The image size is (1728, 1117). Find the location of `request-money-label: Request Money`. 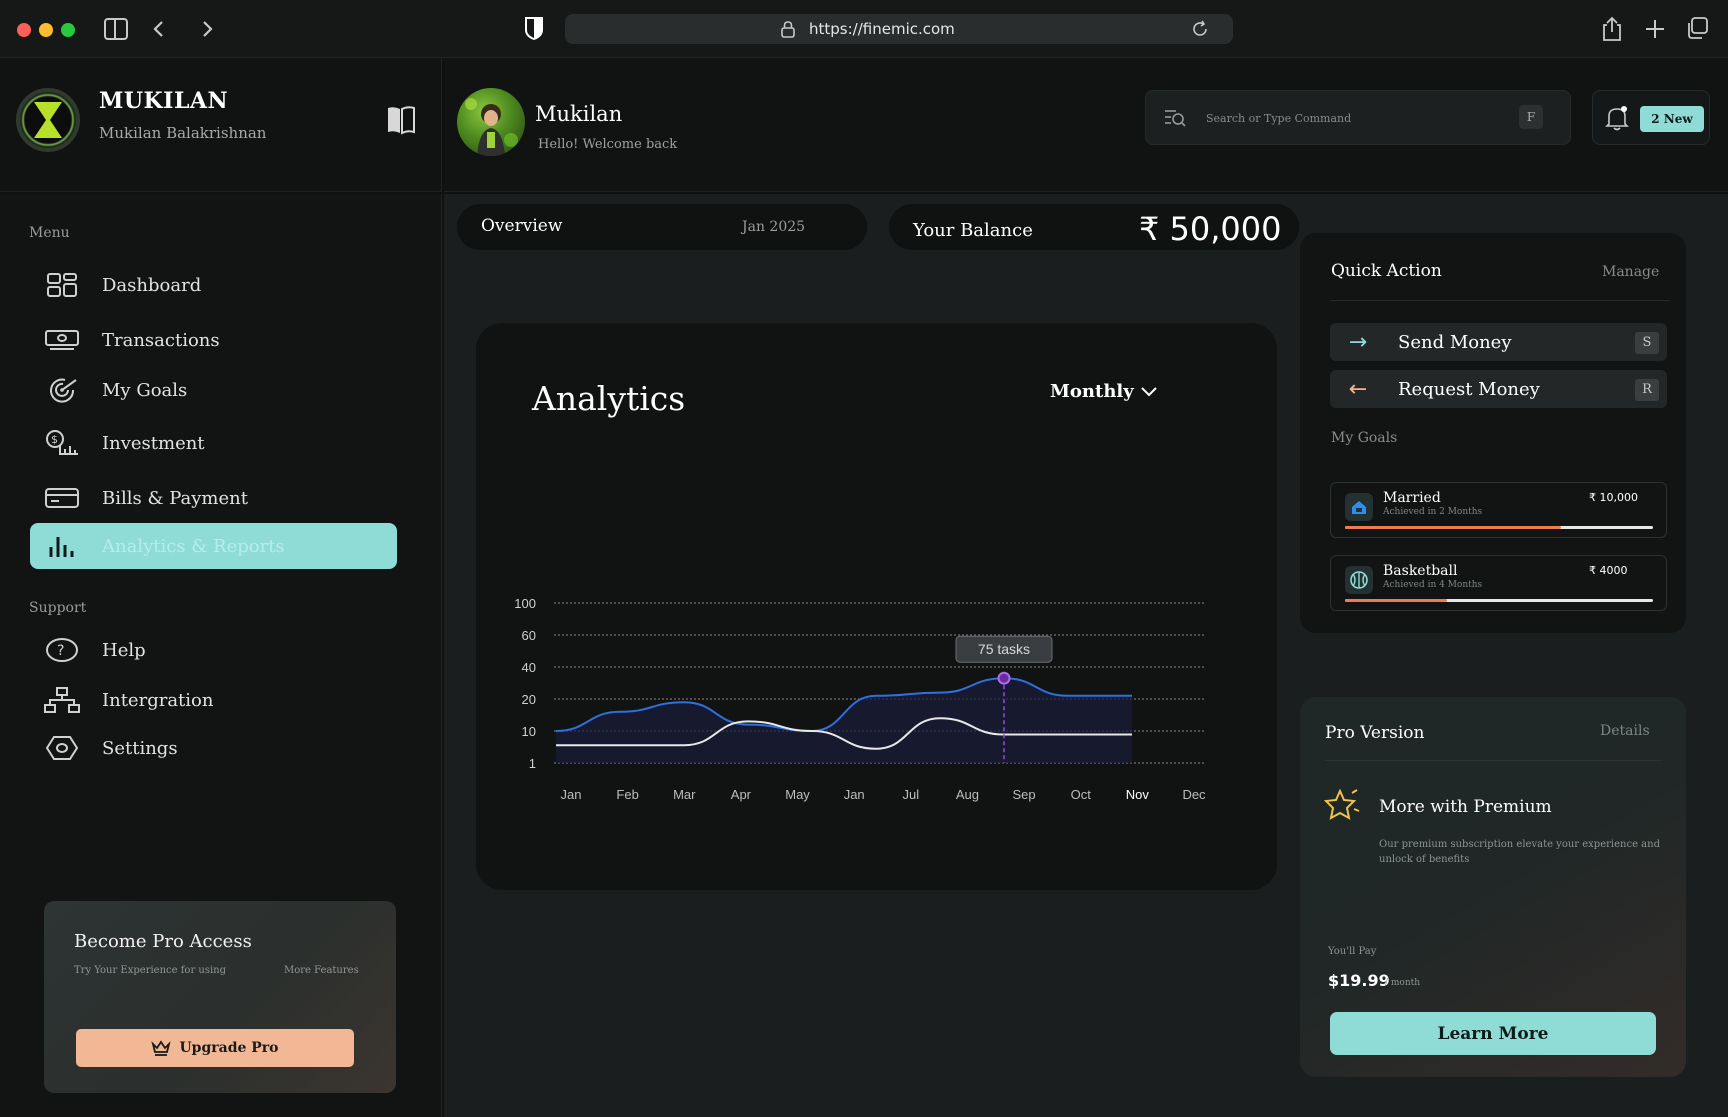

request-money-label: Request Money is located at coordinates (1469, 389).